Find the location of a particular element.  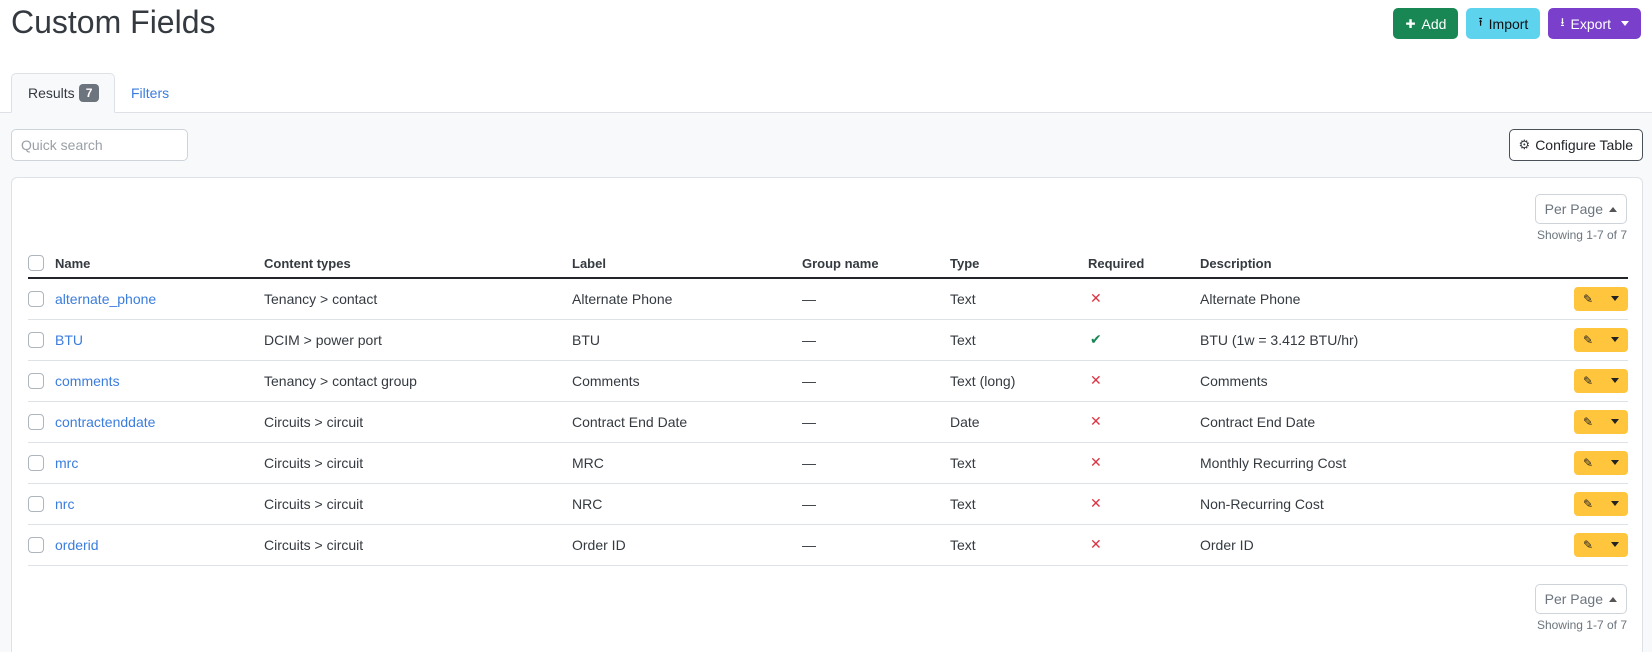

column-header-content-types: Content types is located at coordinates (418, 266).